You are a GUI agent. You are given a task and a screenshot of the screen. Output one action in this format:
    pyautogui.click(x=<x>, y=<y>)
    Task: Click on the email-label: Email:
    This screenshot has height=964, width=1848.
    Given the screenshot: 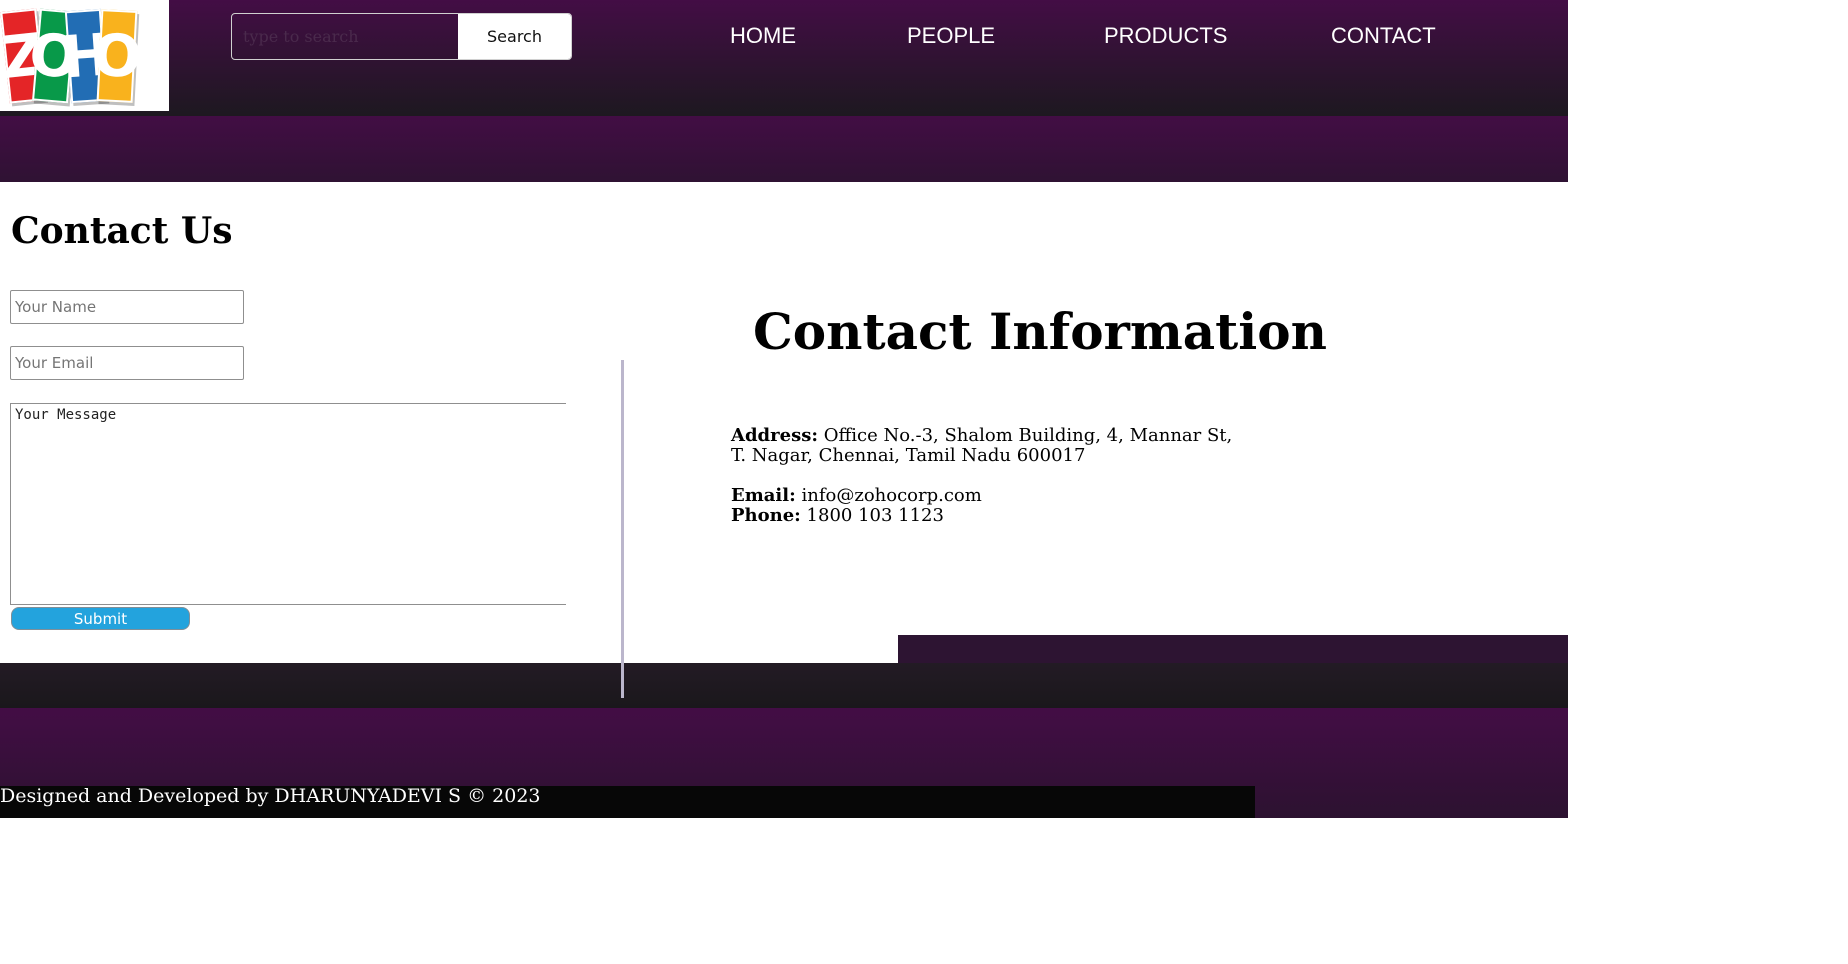 What is the action you would take?
    pyautogui.click(x=763, y=495)
    